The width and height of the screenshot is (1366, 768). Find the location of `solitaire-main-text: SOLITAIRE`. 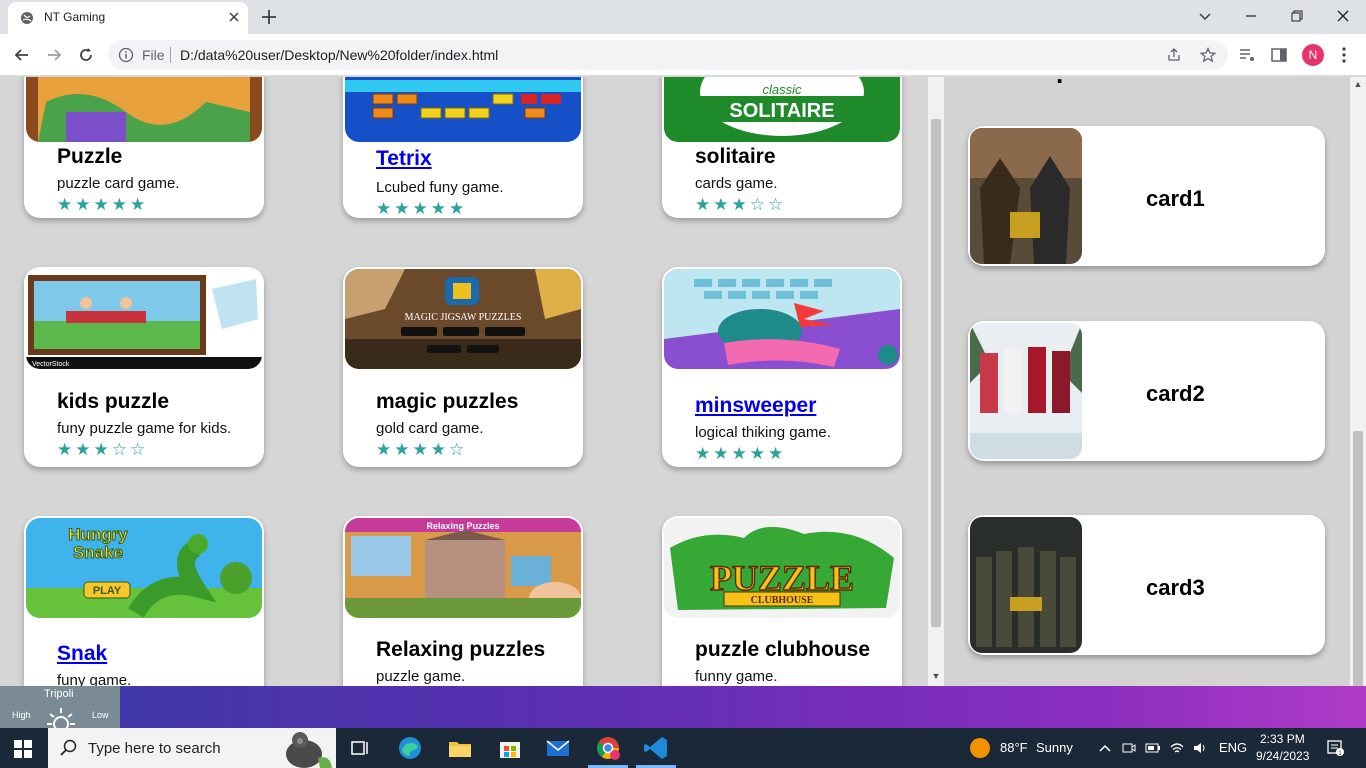

solitaire-main-text: SOLITAIRE is located at coordinates (781, 111).